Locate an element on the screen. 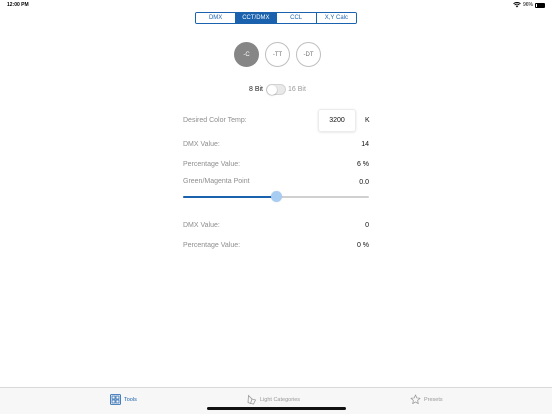  segment-ccl: CCL is located at coordinates (296, 18).